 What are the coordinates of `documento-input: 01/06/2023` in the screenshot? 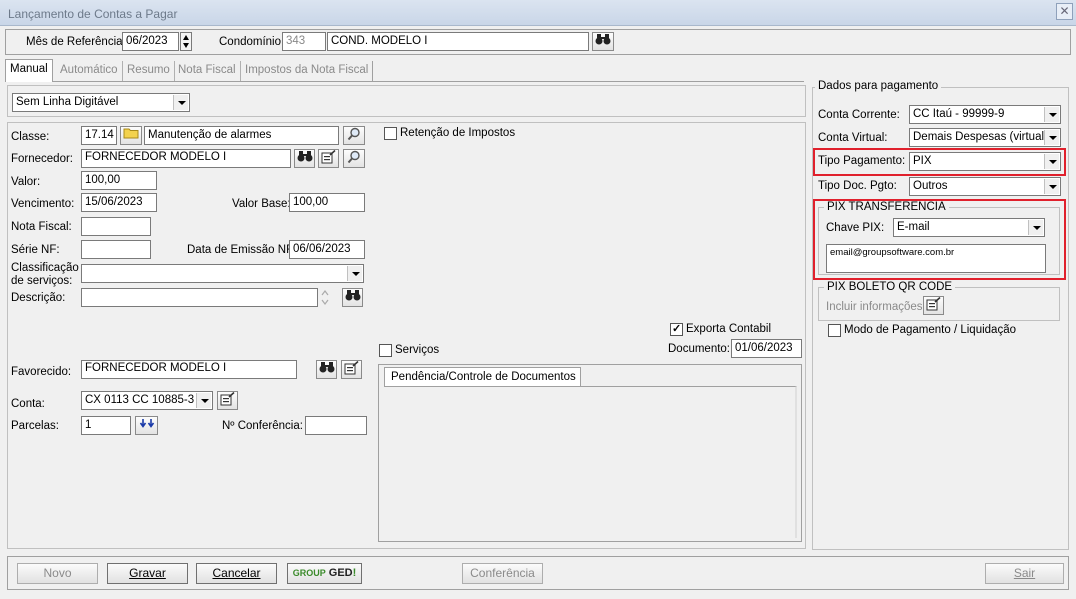 It's located at (766, 348).